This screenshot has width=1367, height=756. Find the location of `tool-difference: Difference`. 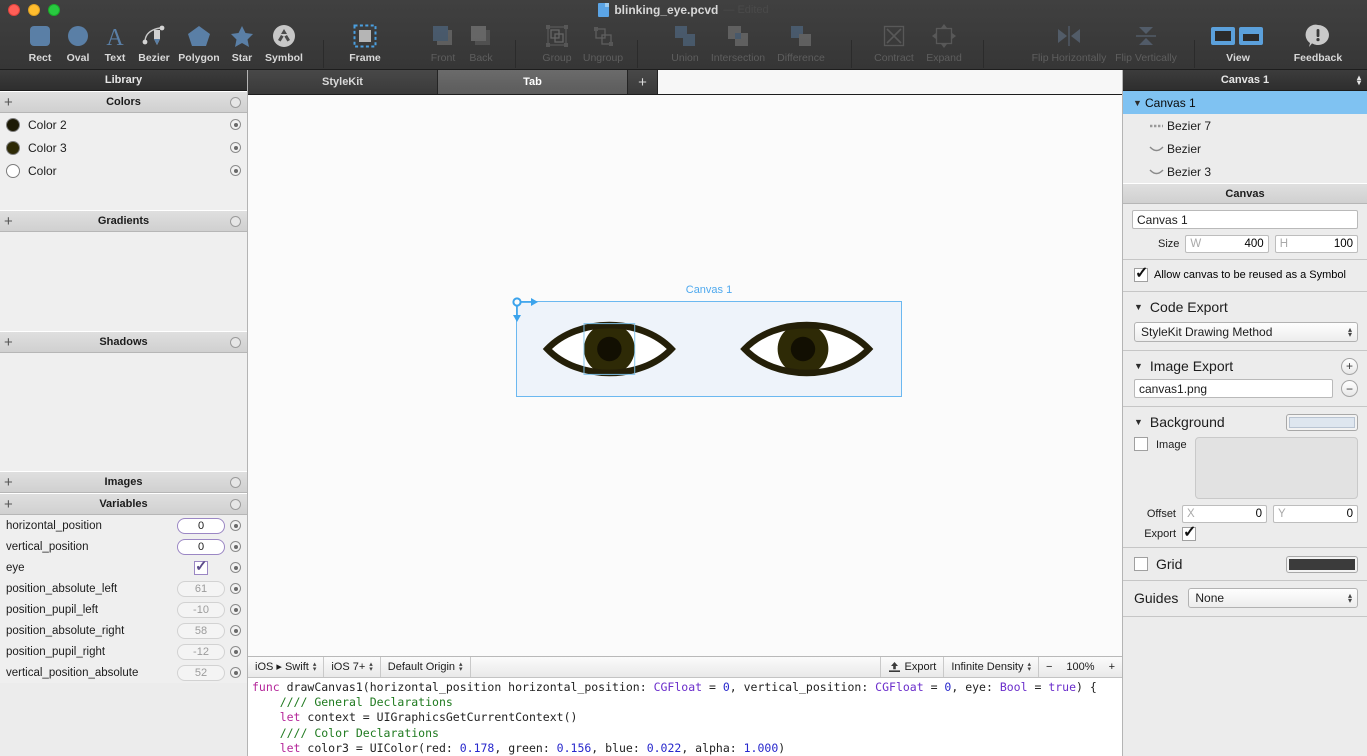

tool-difference: Difference is located at coordinates (801, 44).